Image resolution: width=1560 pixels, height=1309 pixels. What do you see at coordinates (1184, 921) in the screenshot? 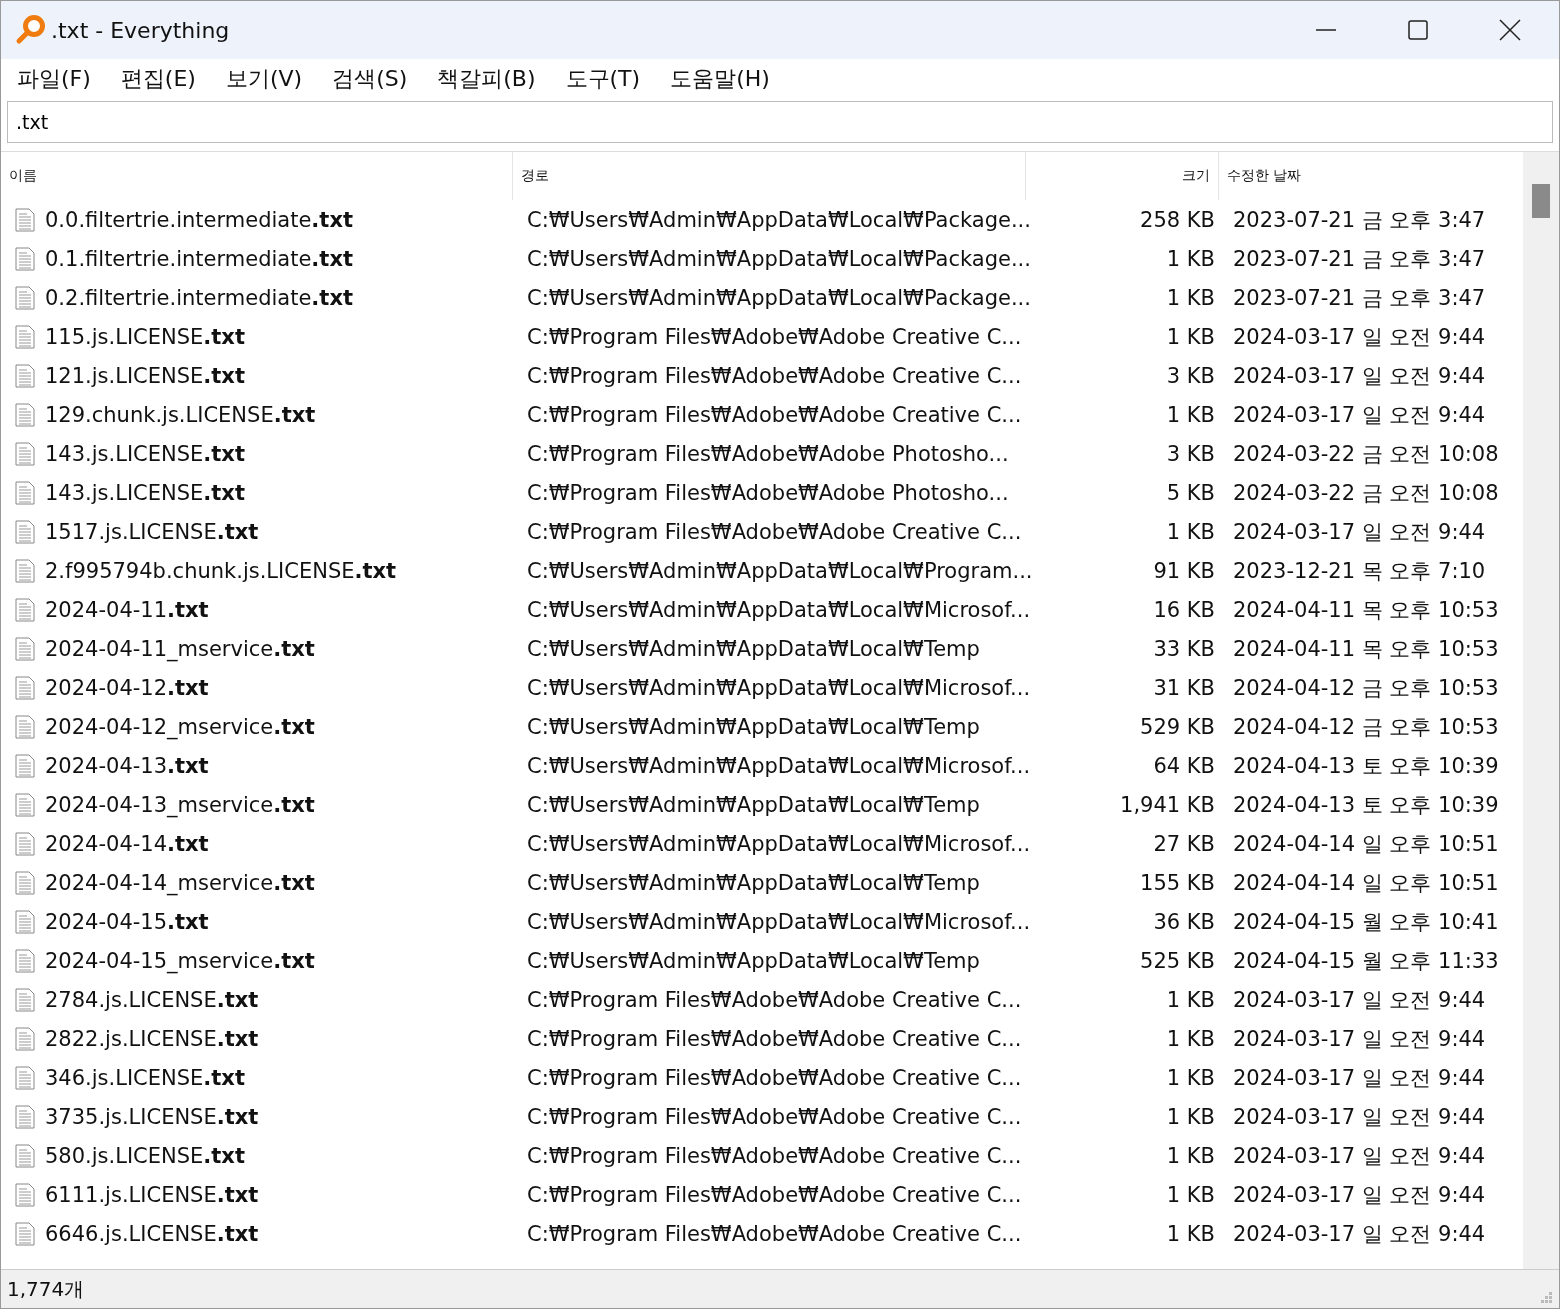
I see `file-size: 36 KB` at bounding box center [1184, 921].